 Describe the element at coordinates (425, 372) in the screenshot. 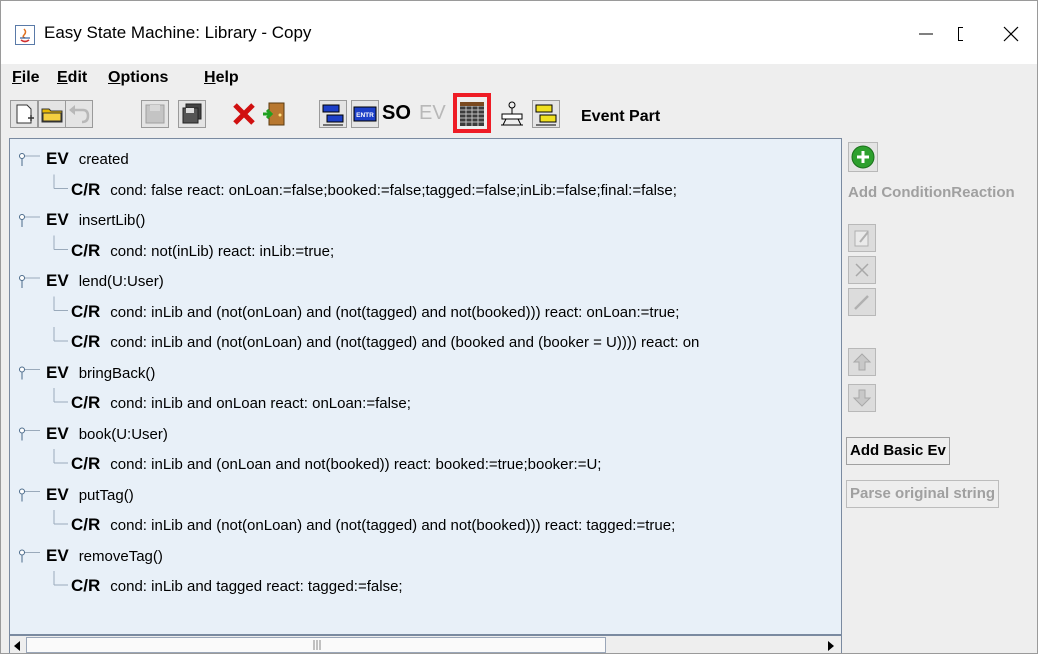

I see `tree-event-row: EV bringBack()` at that location.